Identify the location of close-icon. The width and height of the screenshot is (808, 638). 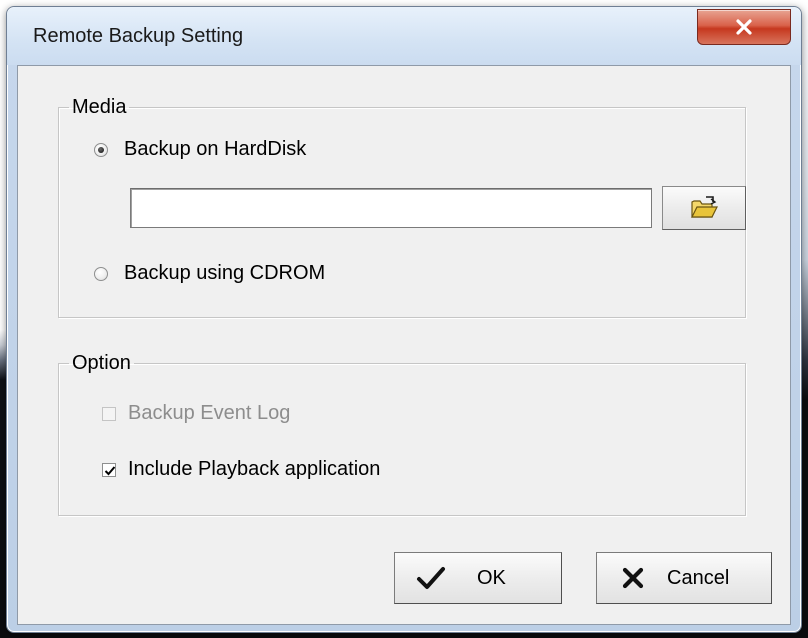
(744, 27).